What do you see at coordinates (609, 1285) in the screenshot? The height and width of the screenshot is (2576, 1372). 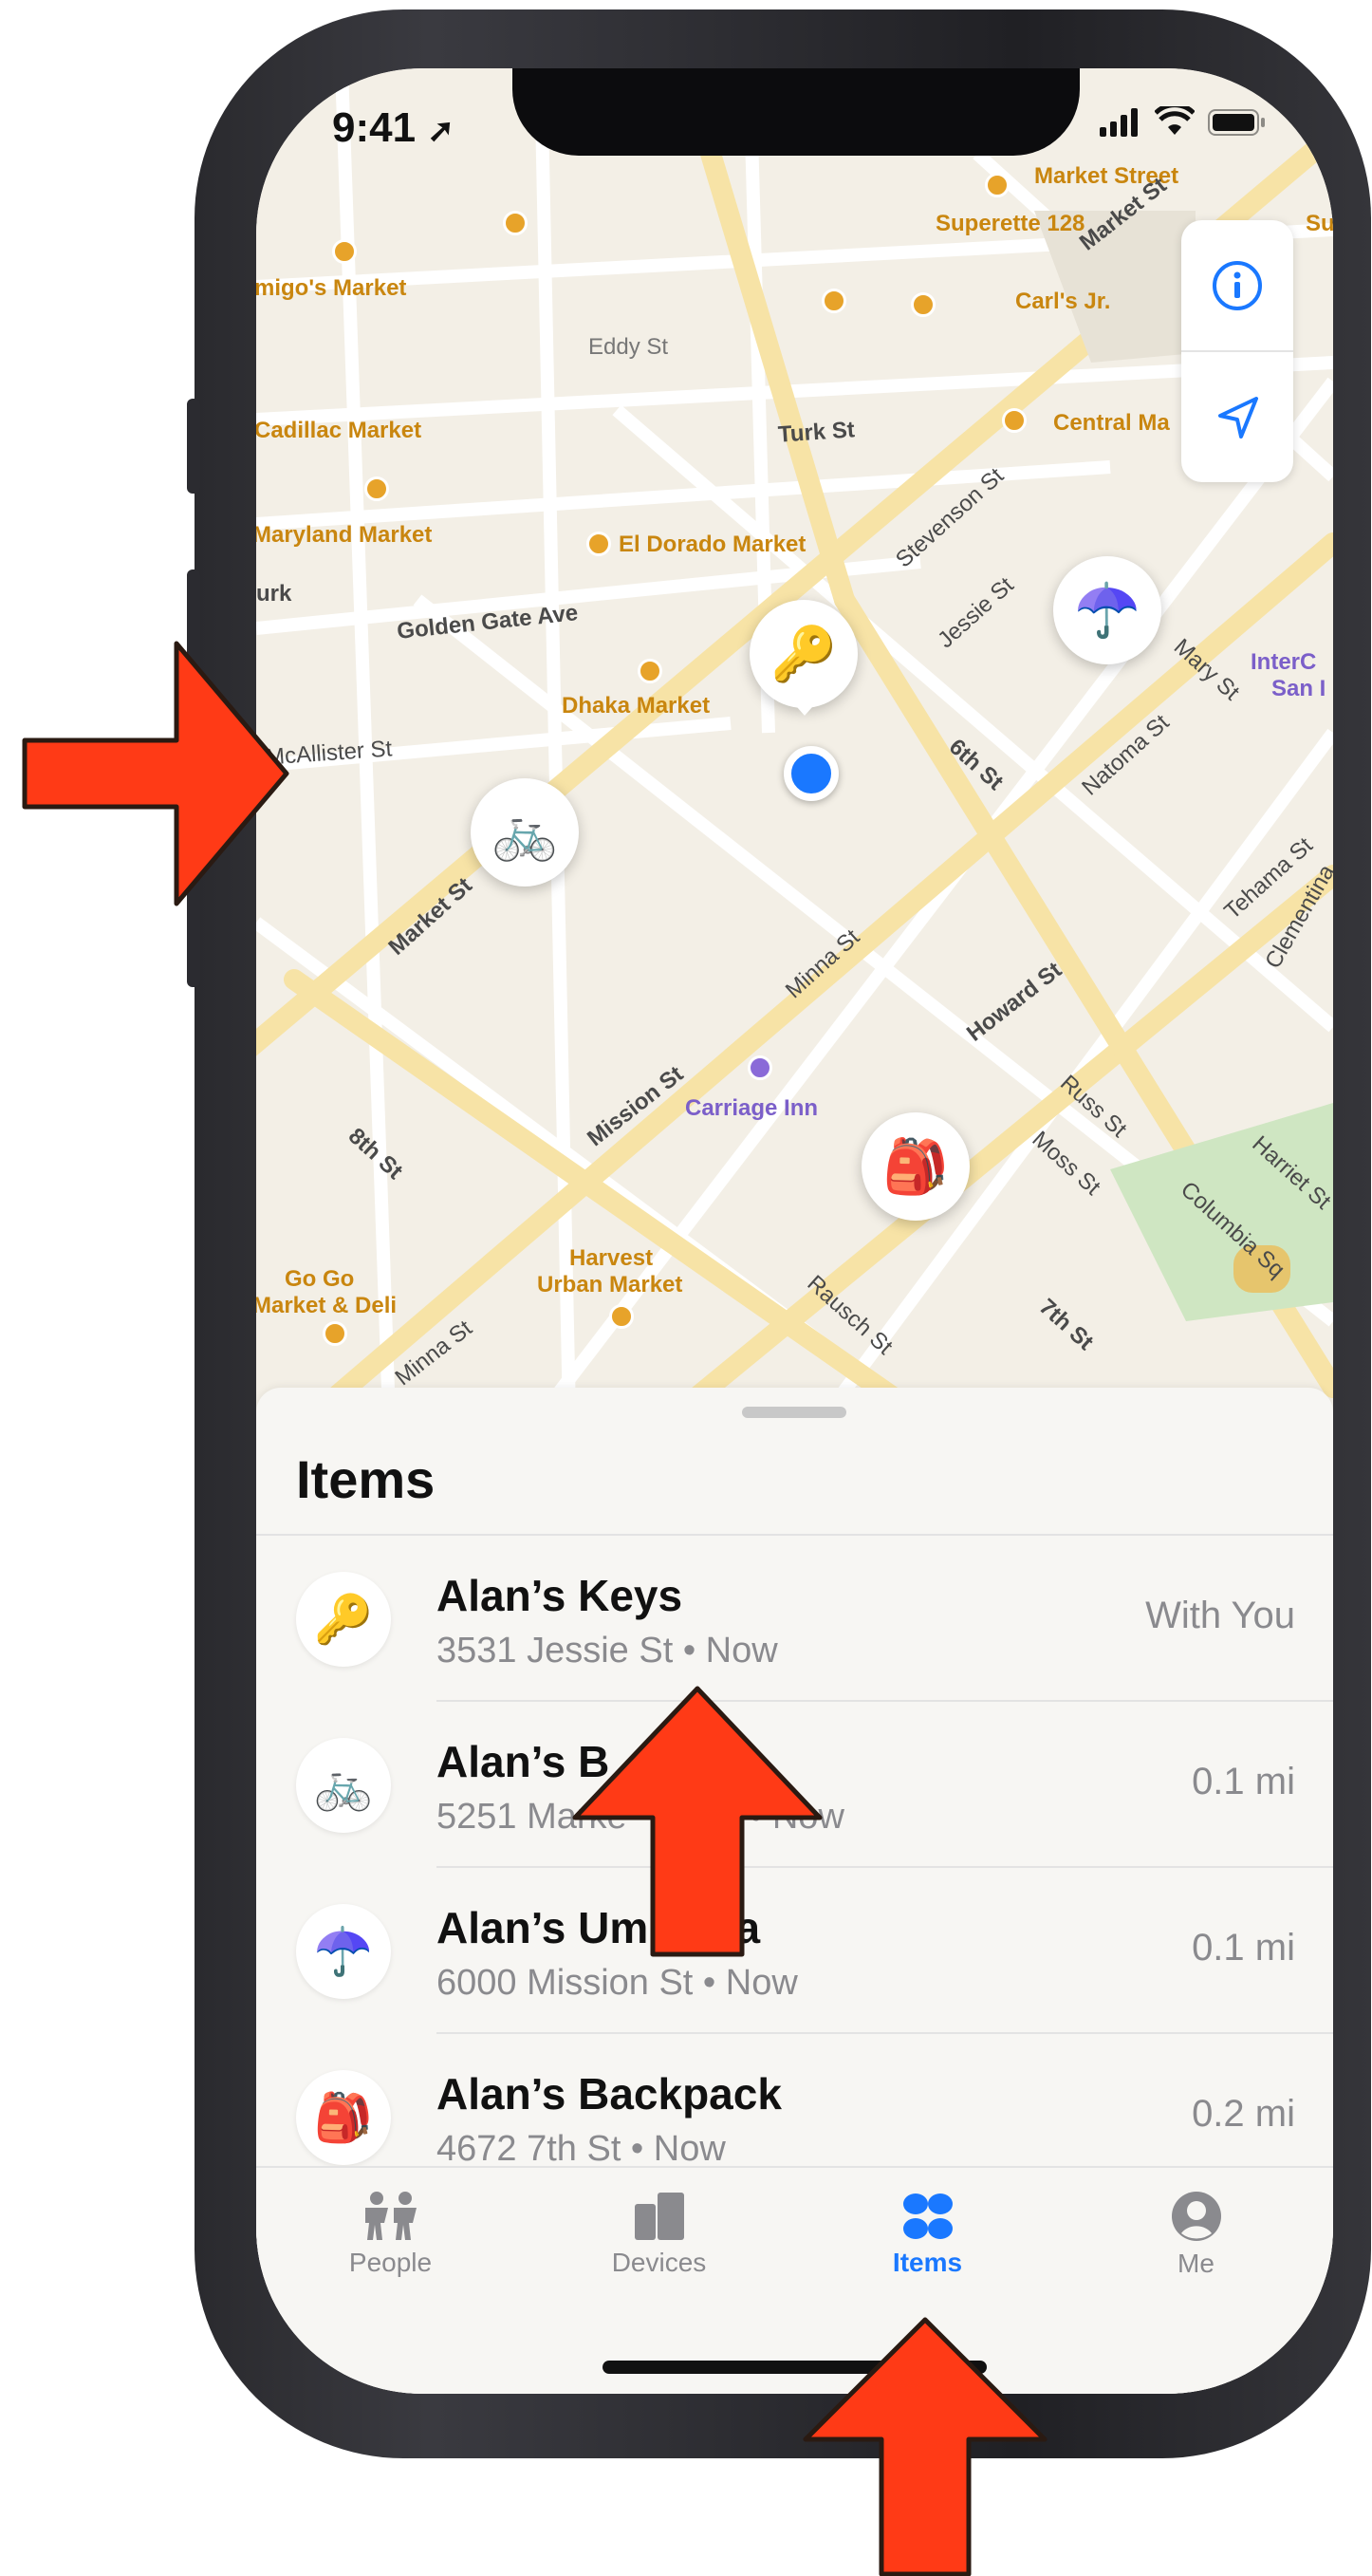 I see `poi-label: Urban Market` at bounding box center [609, 1285].